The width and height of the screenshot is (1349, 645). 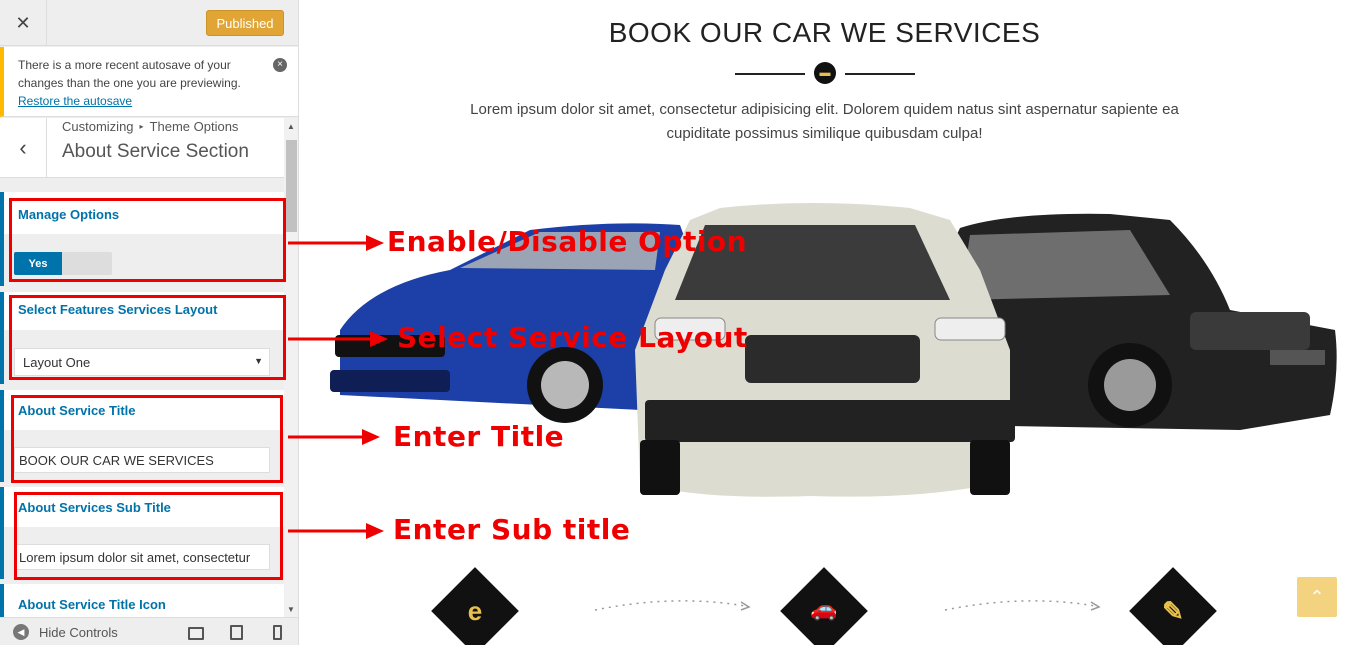 What do you see at coordinates (567, 241) in the screenshot?
I see `annotation-enable-disable: Enable/Disable Option` at bounding box center [567, 241].